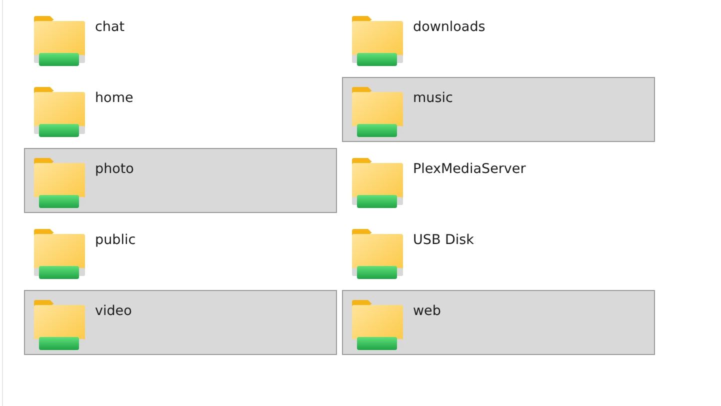 The width and height of the screenshot is (721, 406). Describe the element at coordinates (498, 322) in the screenshot. I see `folder-tile: web` at that location.